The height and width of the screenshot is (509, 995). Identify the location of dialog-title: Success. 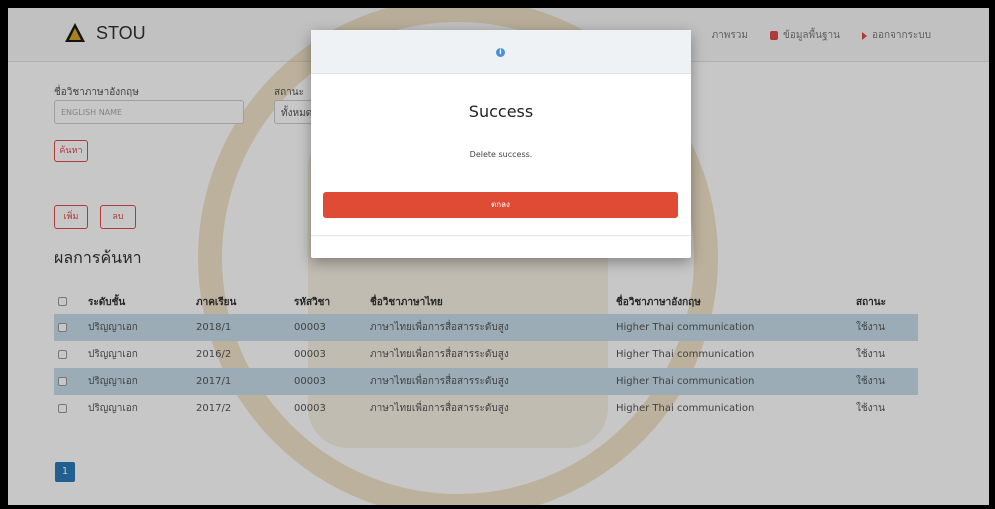
(501, 111).